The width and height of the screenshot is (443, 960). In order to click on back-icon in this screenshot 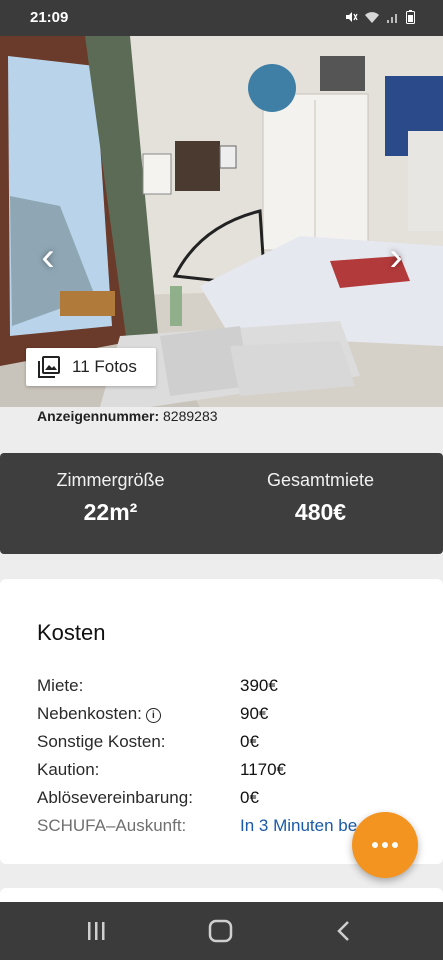, I will do `click(343, 931)`.